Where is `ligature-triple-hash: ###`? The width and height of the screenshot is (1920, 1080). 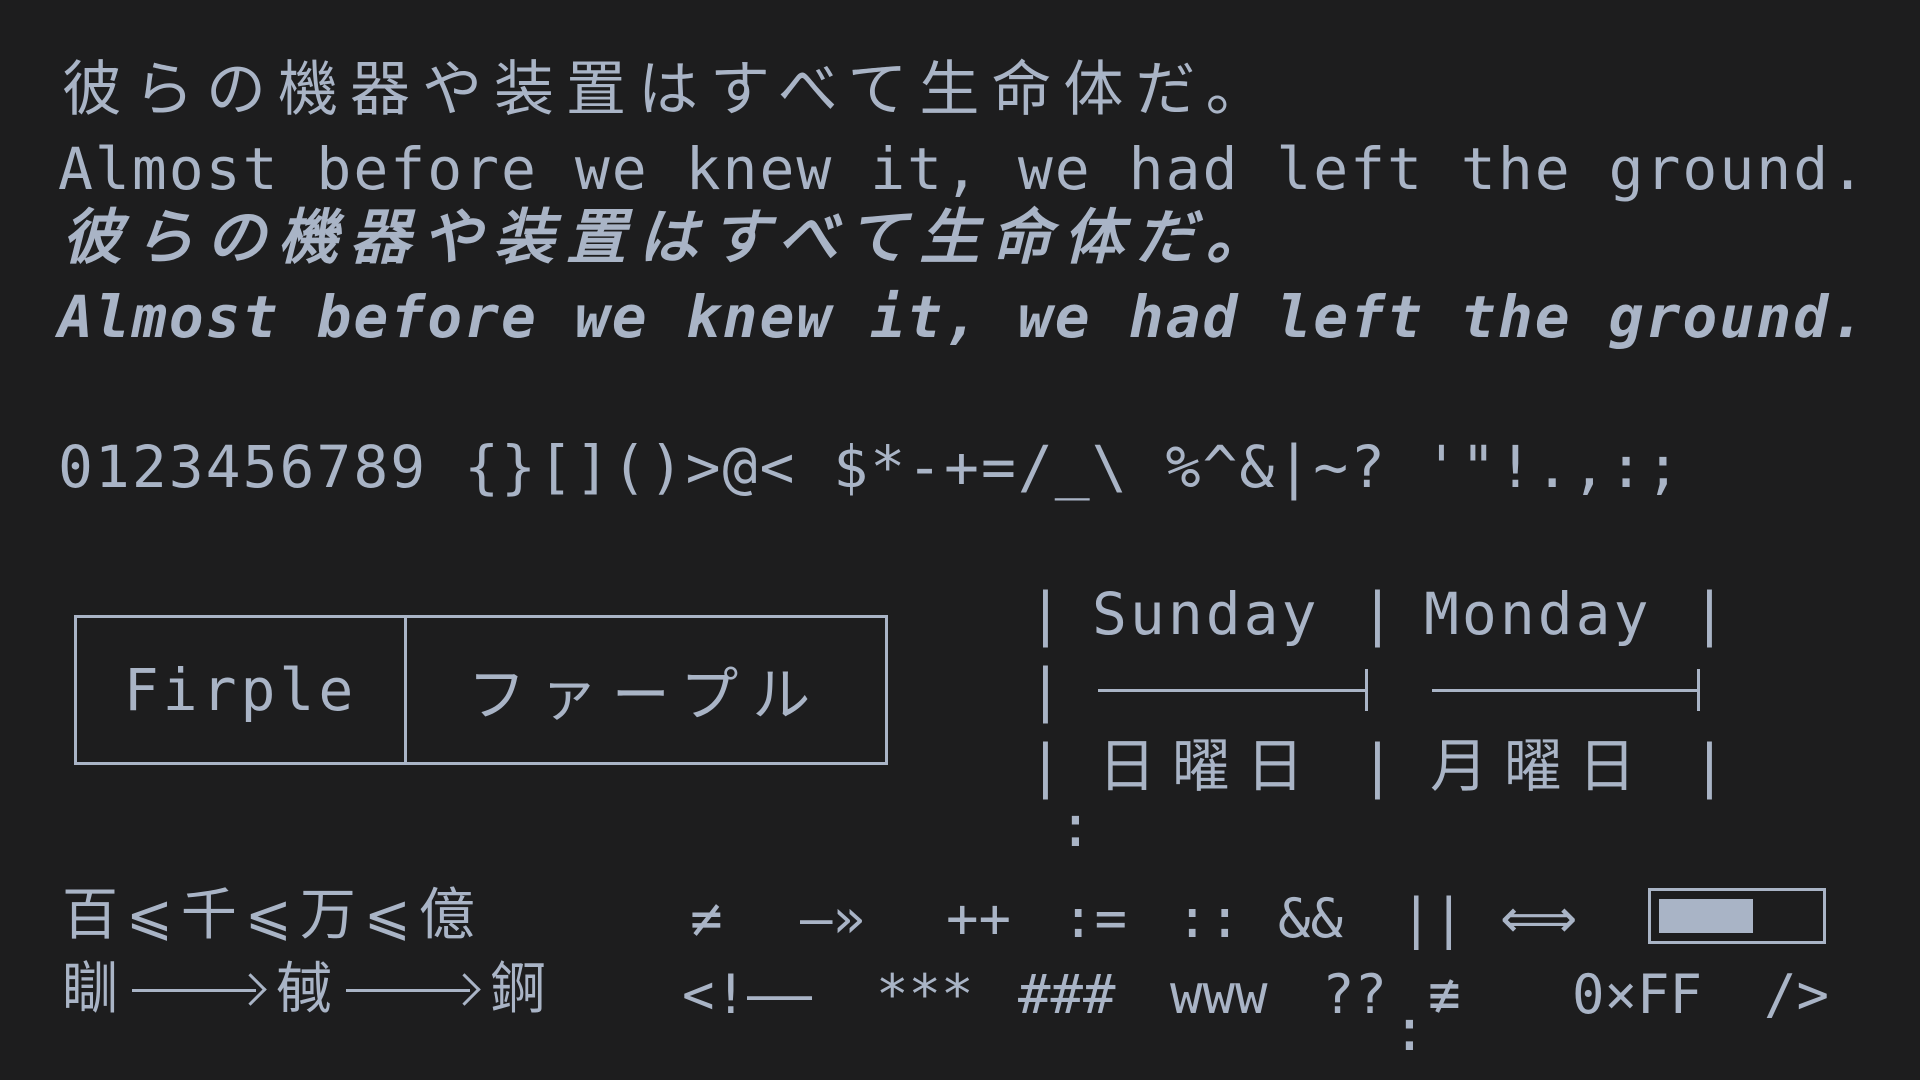
ligature-triple-hash: ### is located at coordinates (1067, 994).